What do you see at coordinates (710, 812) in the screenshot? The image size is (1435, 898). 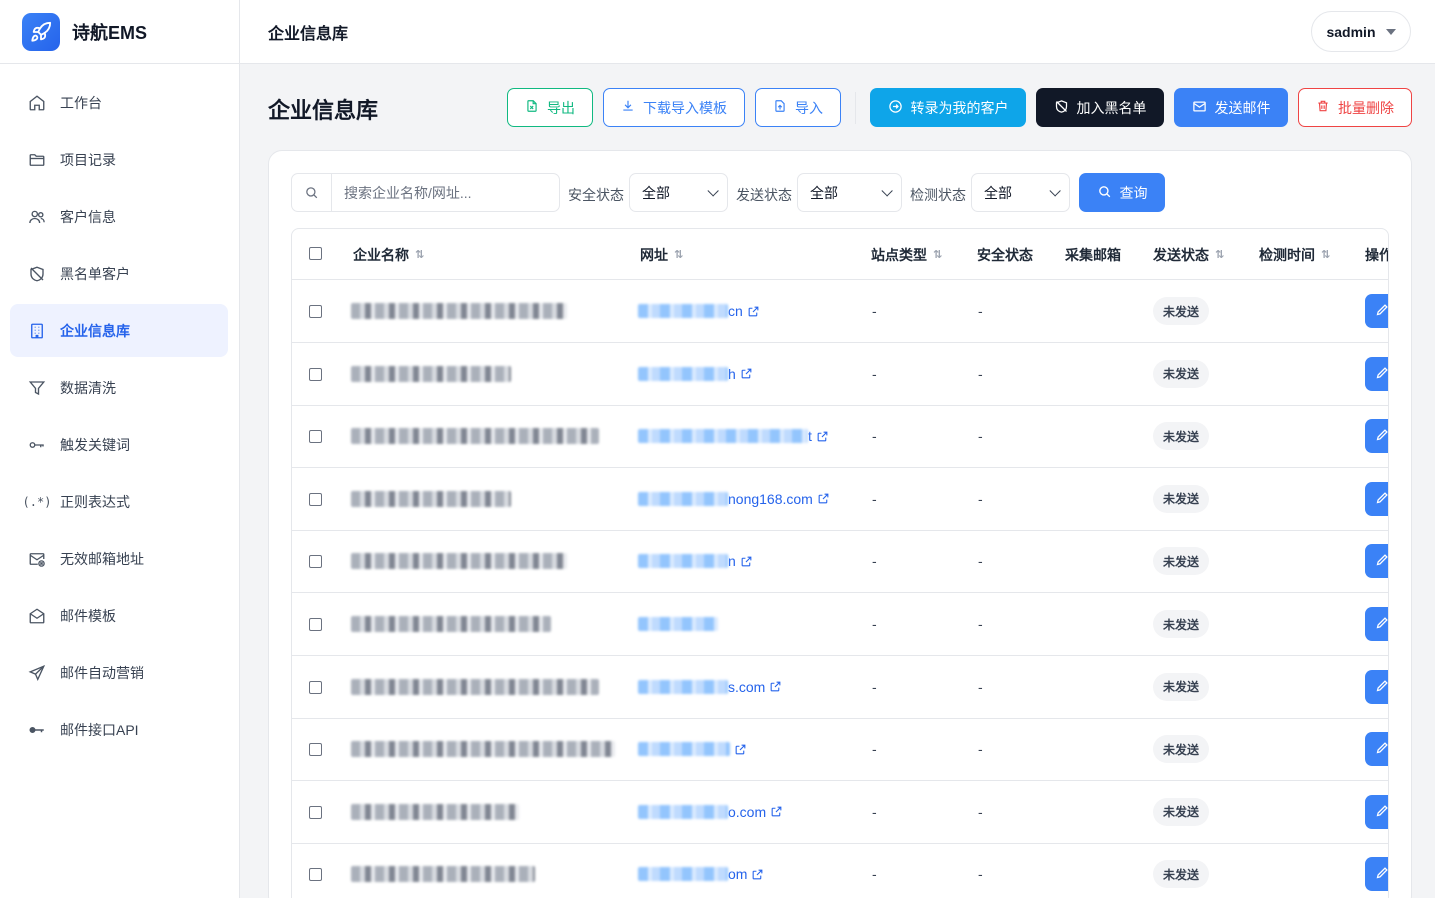 I see `url-cell: o.com` at bounding box center [710, 812].